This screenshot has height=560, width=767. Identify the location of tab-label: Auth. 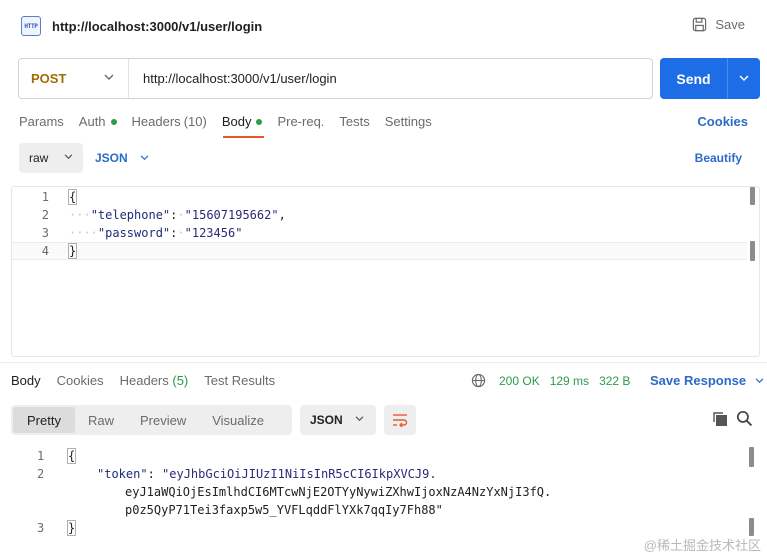
(92, 121).